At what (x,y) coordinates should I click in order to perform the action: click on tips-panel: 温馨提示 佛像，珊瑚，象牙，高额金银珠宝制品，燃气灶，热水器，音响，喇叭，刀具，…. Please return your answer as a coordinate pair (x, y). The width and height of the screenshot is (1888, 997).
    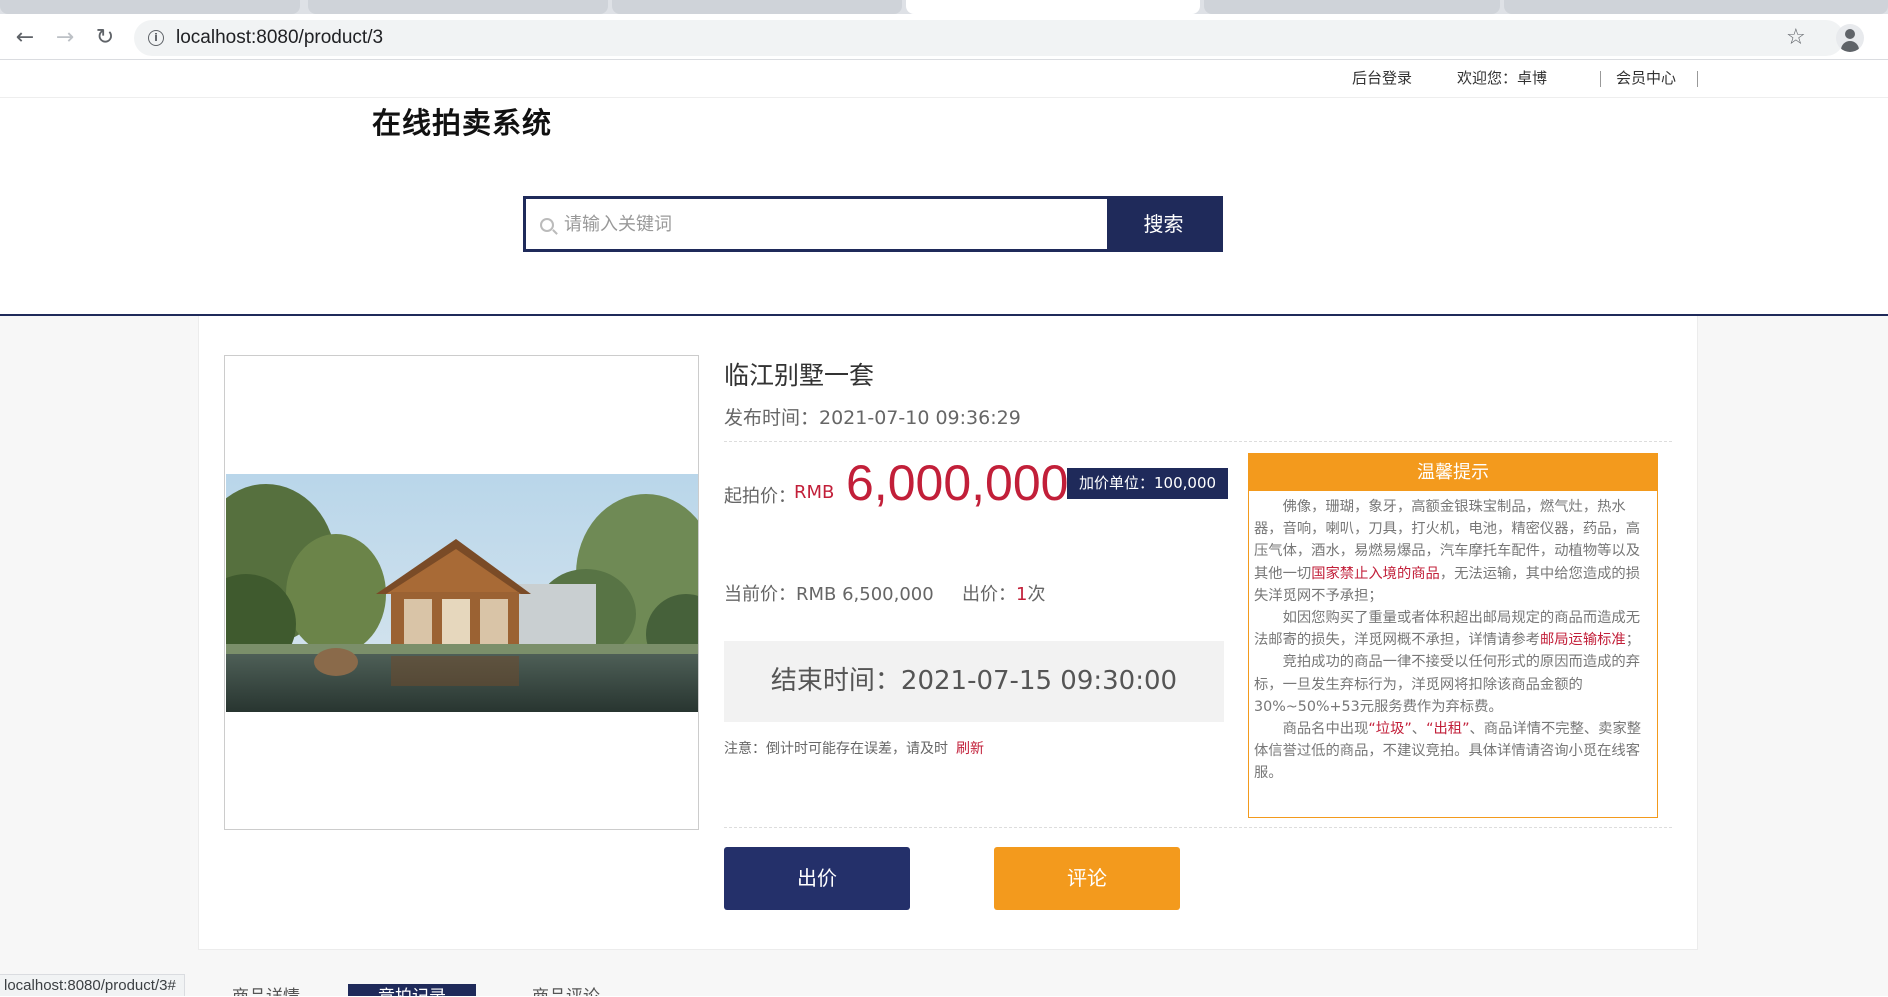
    Looking at the image, I should click on (1453, 635).